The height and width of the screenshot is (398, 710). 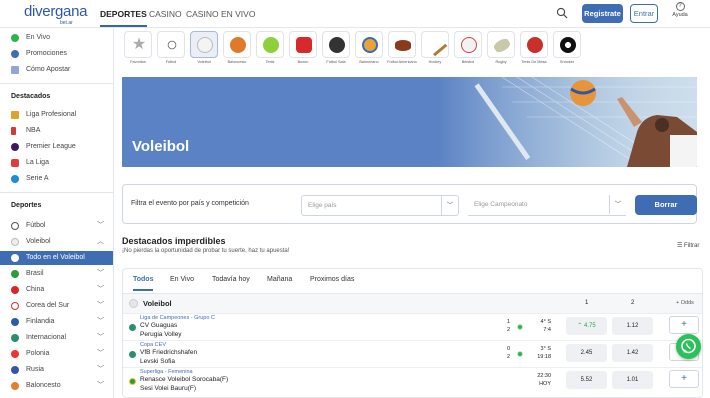 What do you see at coordinates (56, 54) in the screenshot?
I see `sidebar-item-promociones: Promociones` at bounding box center [56, 54].